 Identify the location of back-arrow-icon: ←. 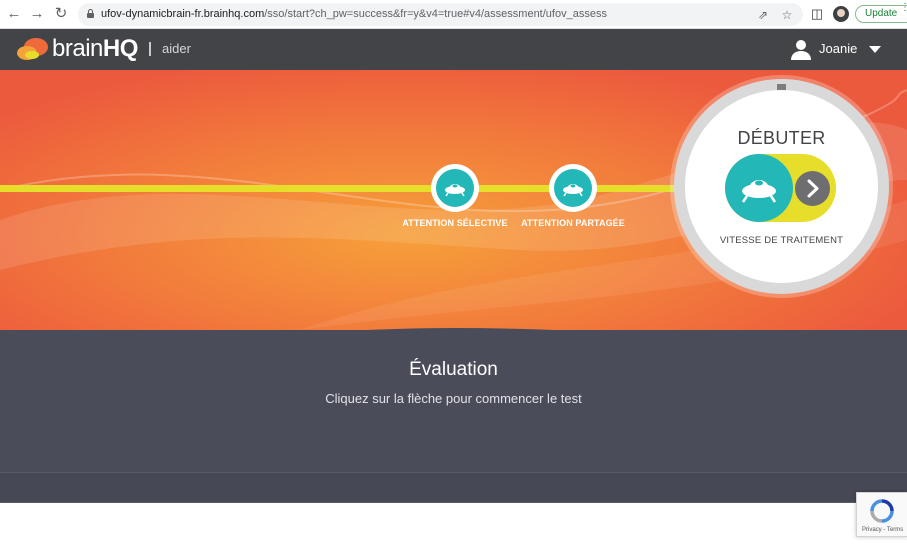
(14, 14).